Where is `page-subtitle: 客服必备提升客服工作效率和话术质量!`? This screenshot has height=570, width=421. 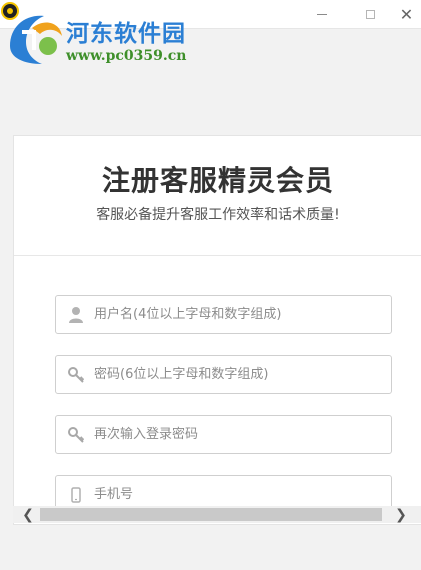
page-subtitle: 客服必备提升客服工作效率和话术质量! is located at coordinates (218, 215).